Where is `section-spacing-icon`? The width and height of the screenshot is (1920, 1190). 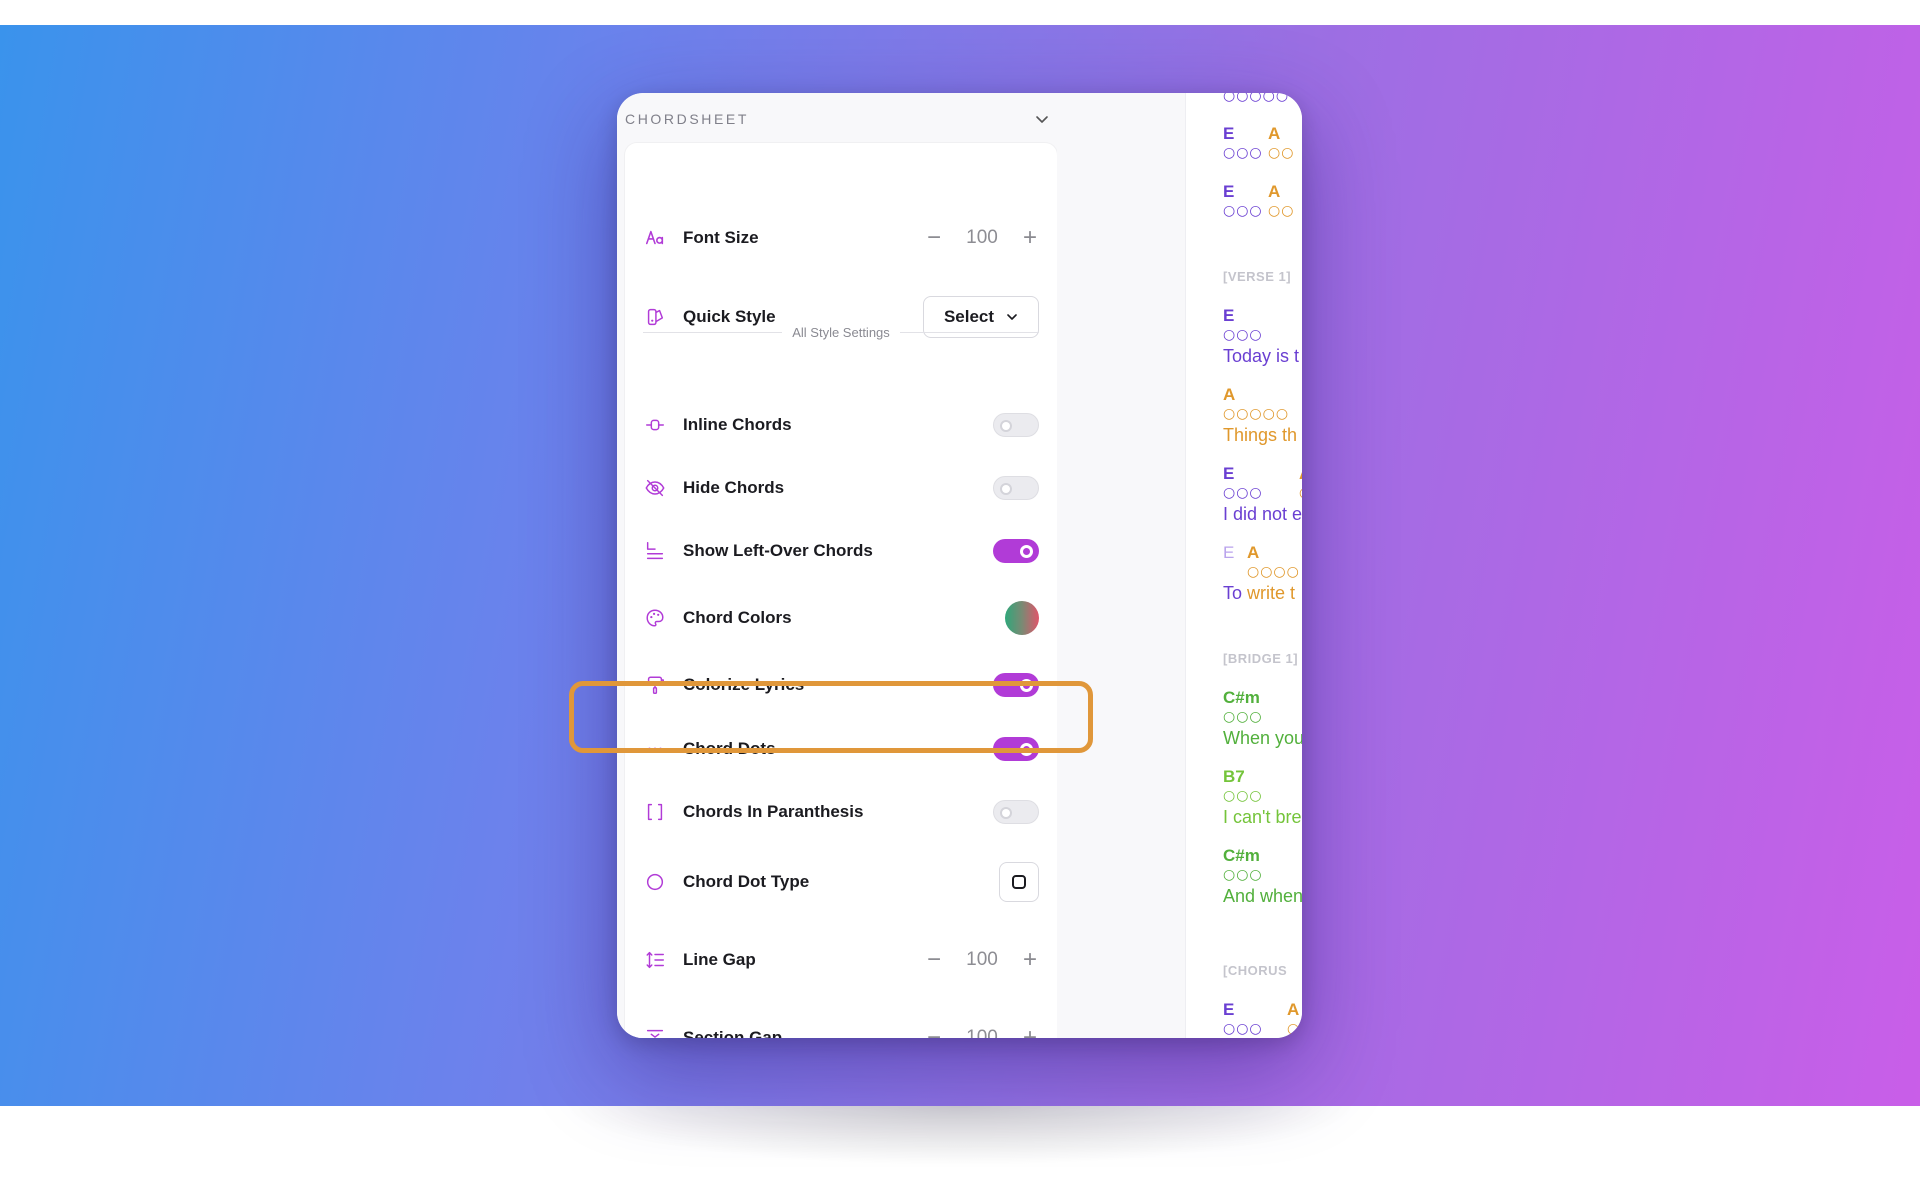 section-spacing-icon is located at coordinates (655, 1032).